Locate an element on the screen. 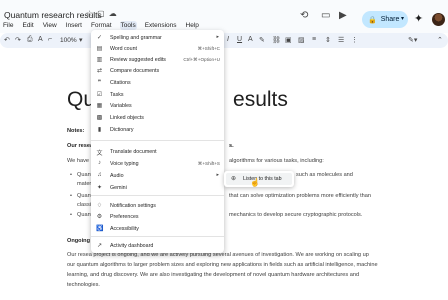 Image resolution: width=448 pixels, height=300 pixels. menu-item-shortcut: ⌘+Shift+C is located at coordinates (208, 48).